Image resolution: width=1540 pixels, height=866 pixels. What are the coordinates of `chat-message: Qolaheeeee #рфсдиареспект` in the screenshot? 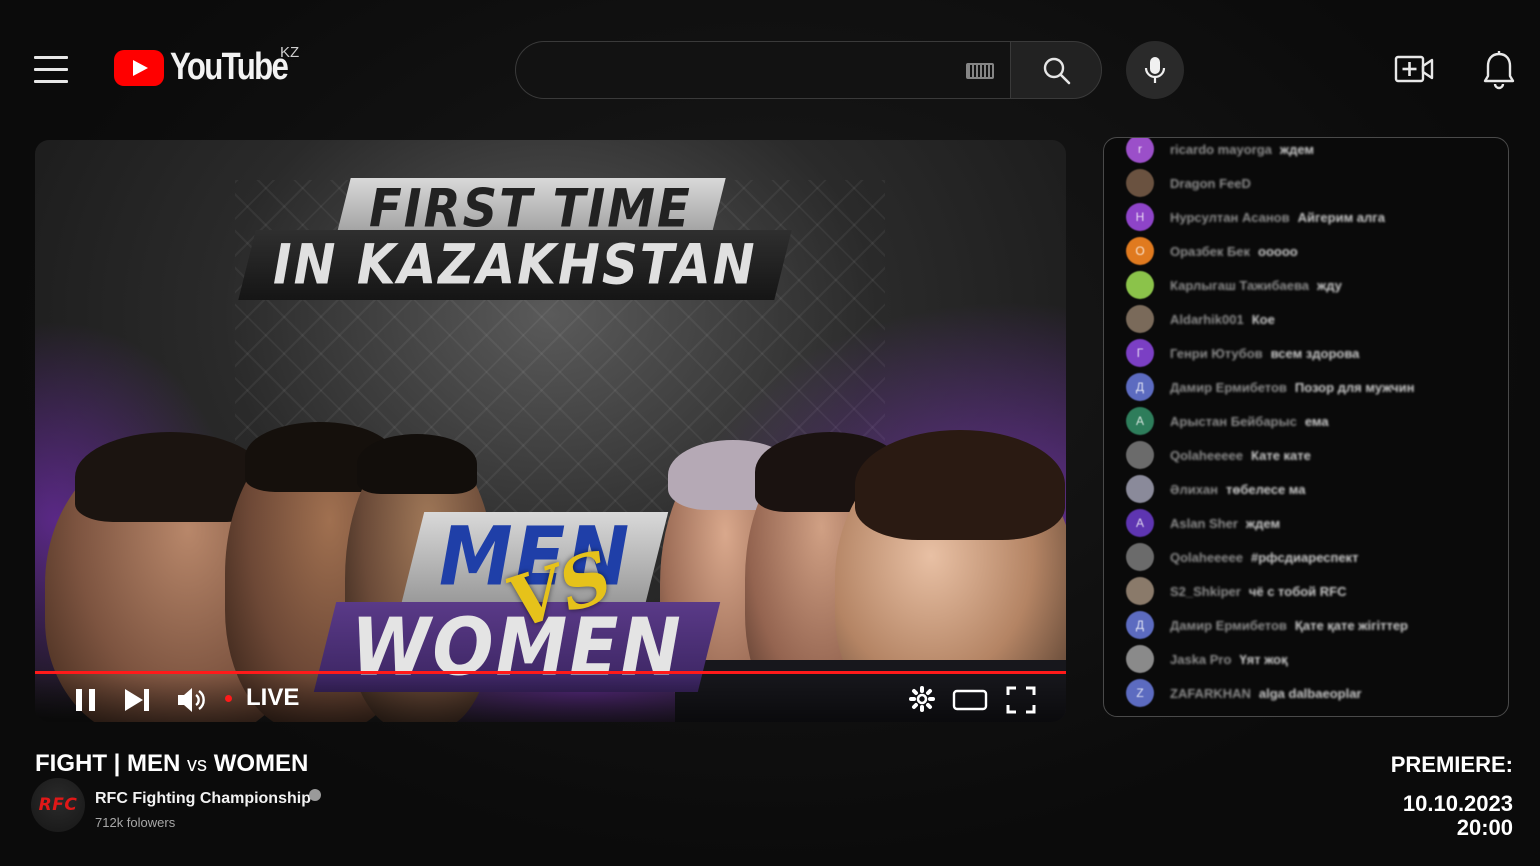 It's located at (1306, 557).